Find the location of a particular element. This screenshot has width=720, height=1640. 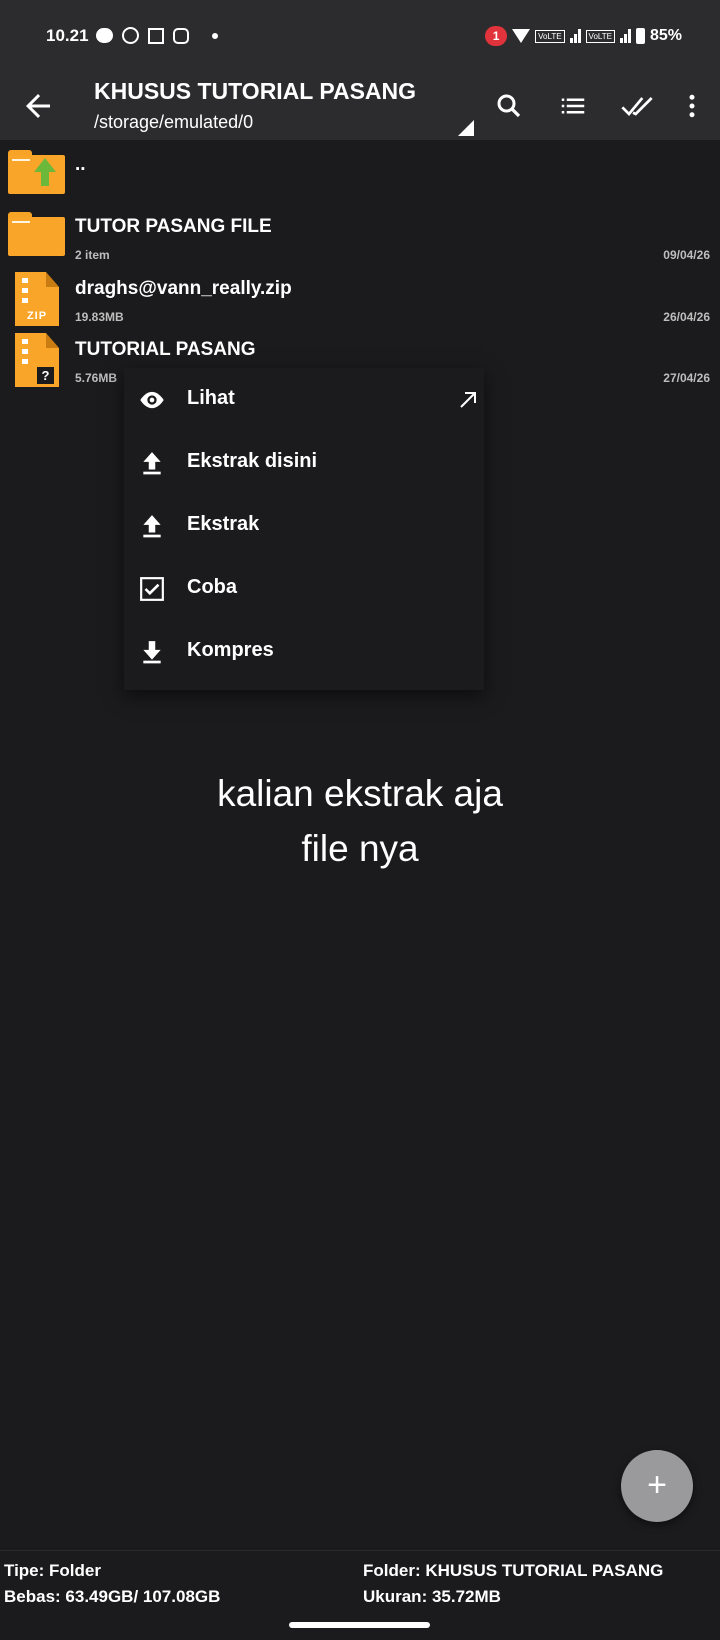

eye-icon is located at coordinates (152, 400).